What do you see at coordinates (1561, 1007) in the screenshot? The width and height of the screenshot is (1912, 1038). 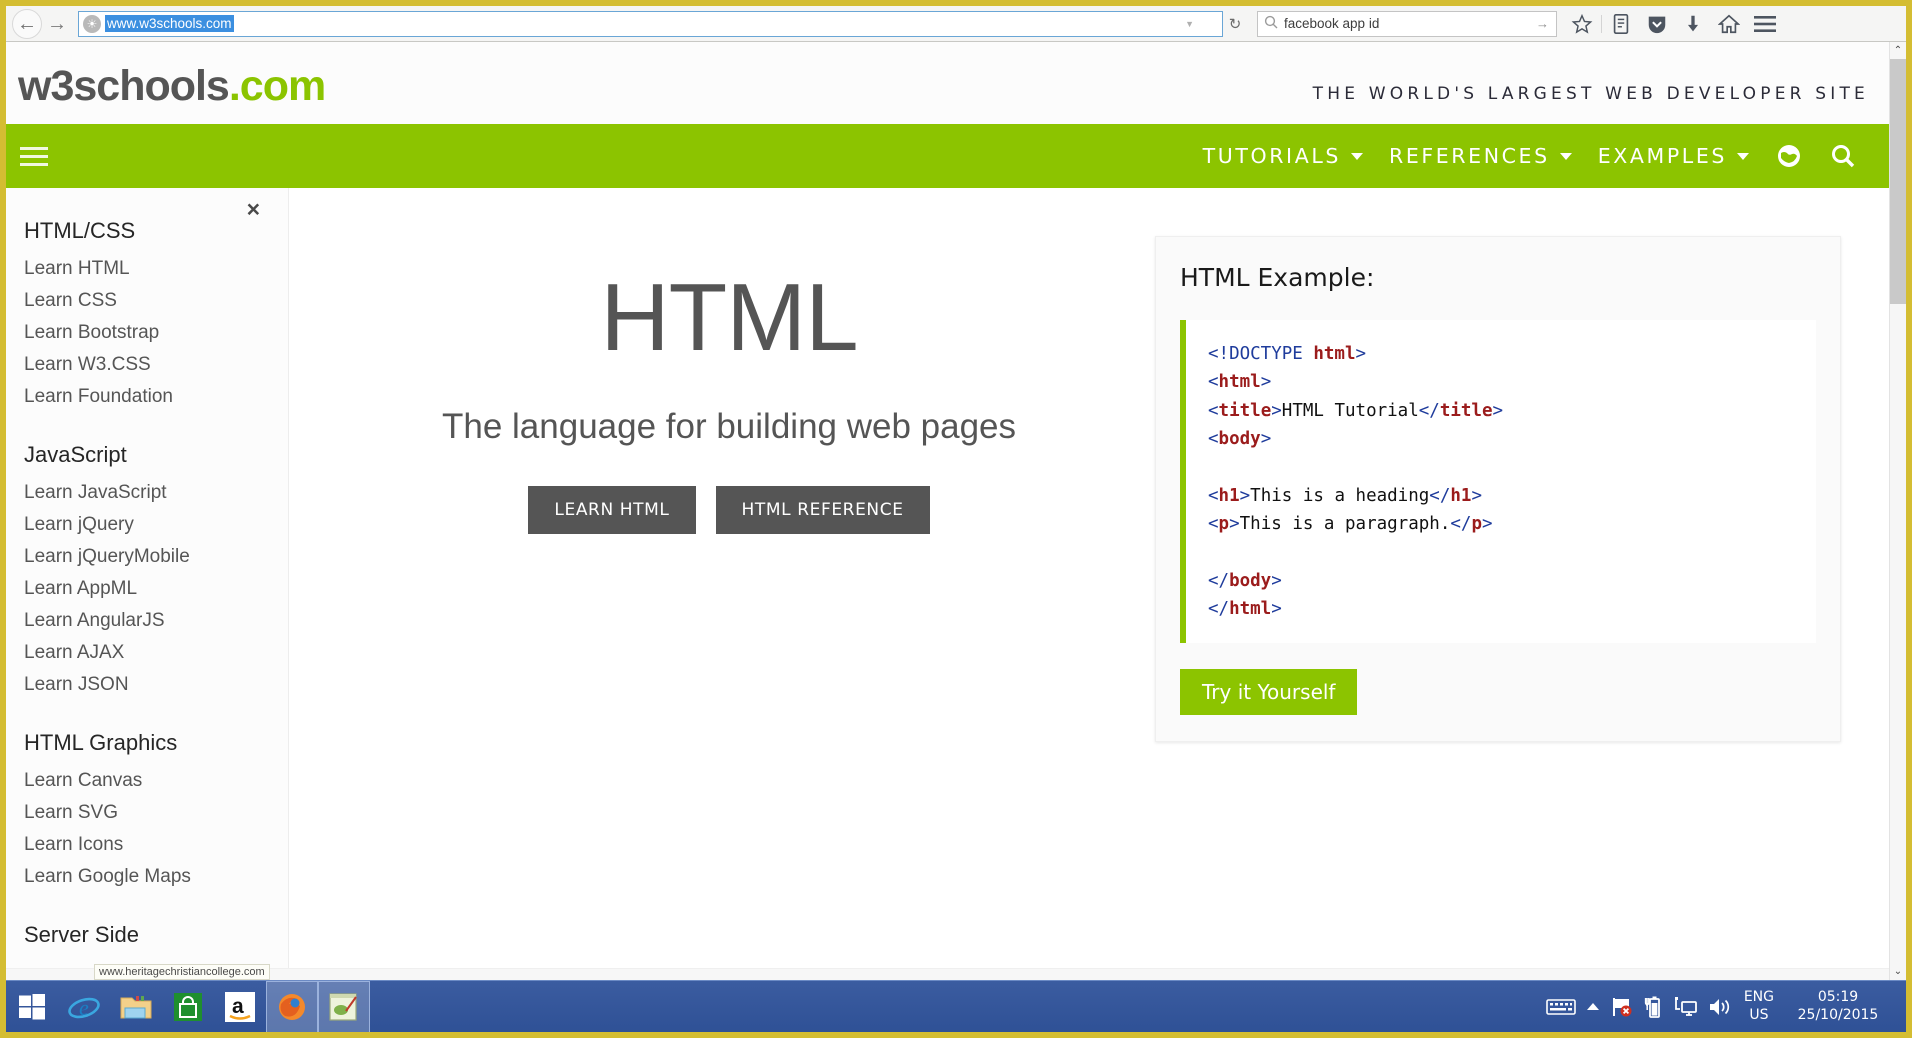 I see `keyboard-icon` at bounding box center [1561, 1007].